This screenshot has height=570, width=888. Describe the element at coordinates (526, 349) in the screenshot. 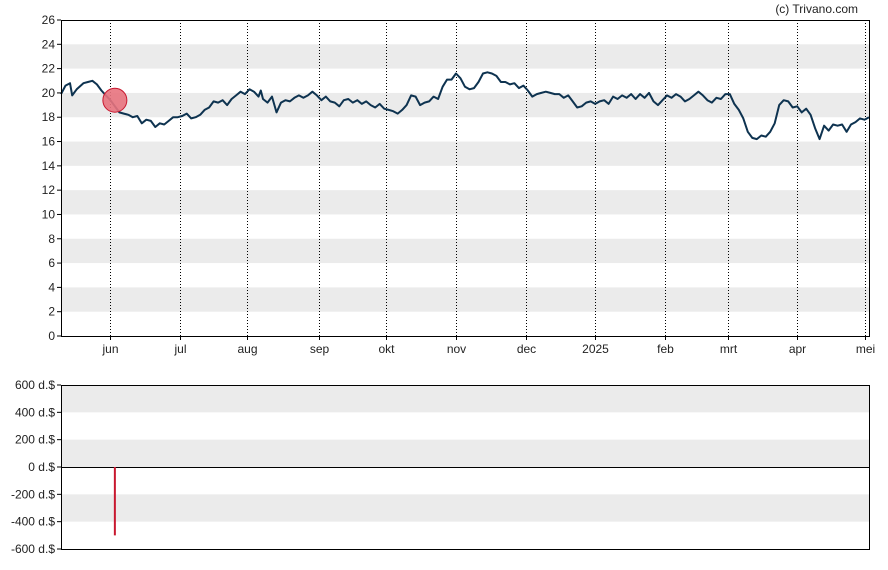

I see `x-tick-label: dec` at that location.